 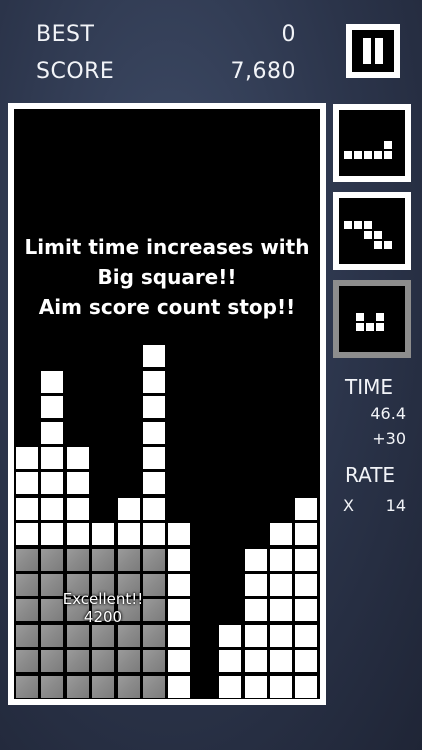 I want to click on time-bonus: +30, so click(x=389, y=438).